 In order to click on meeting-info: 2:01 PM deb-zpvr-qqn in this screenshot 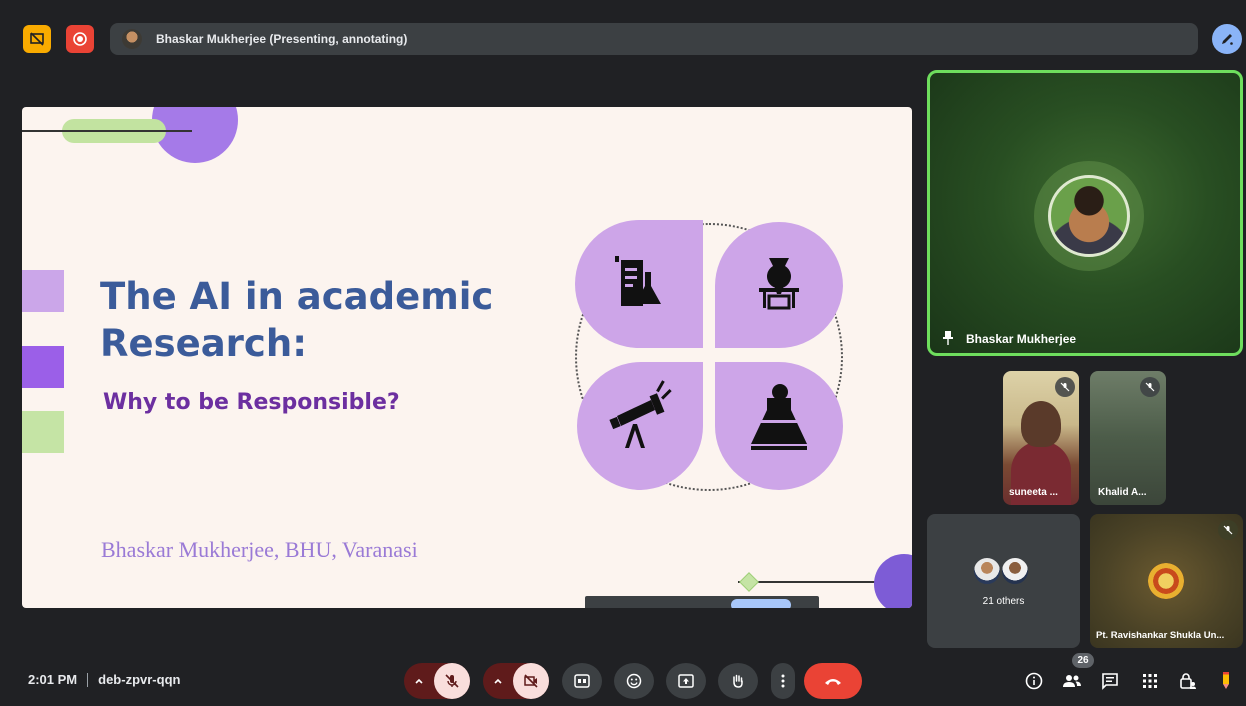, I will do `click(104, 679)`.